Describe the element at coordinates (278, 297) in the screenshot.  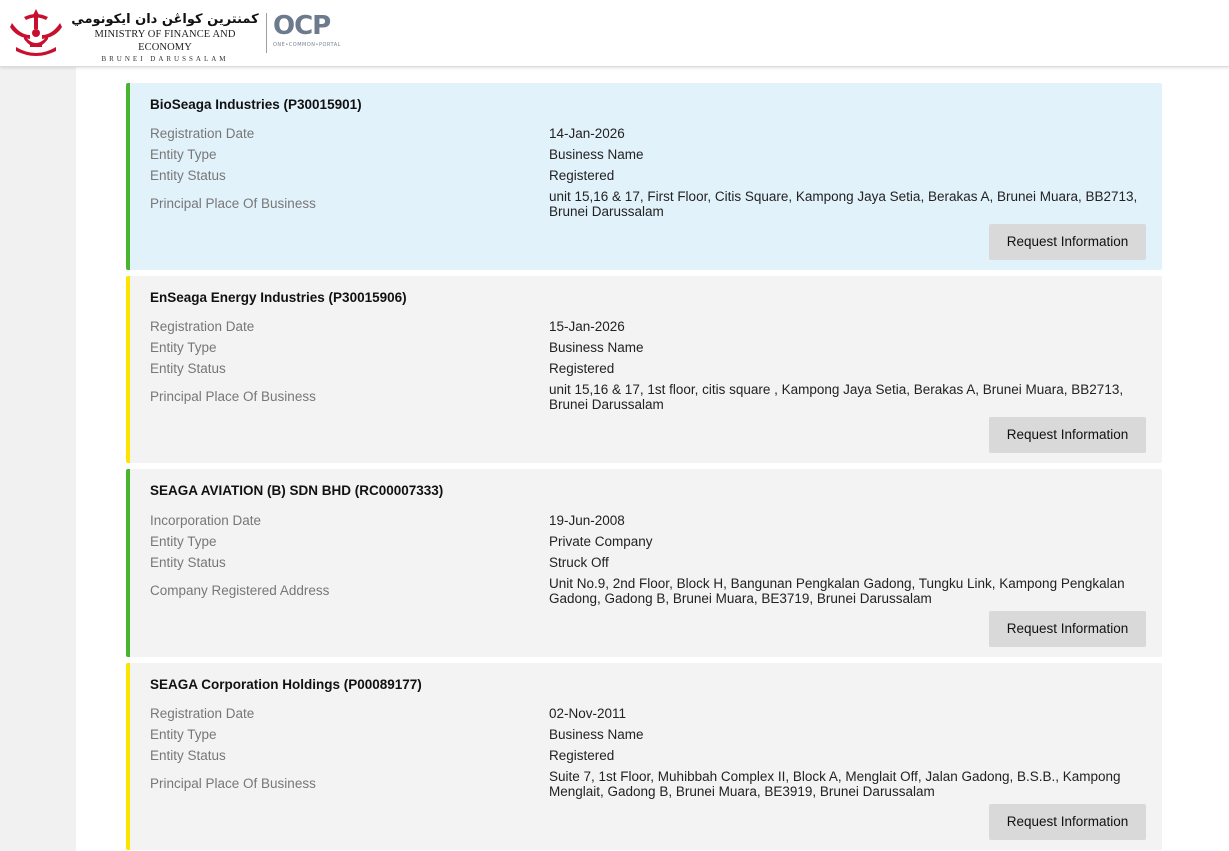
I see `entity-title: EnSeaga Energy Industries (P30015906)` at that location.